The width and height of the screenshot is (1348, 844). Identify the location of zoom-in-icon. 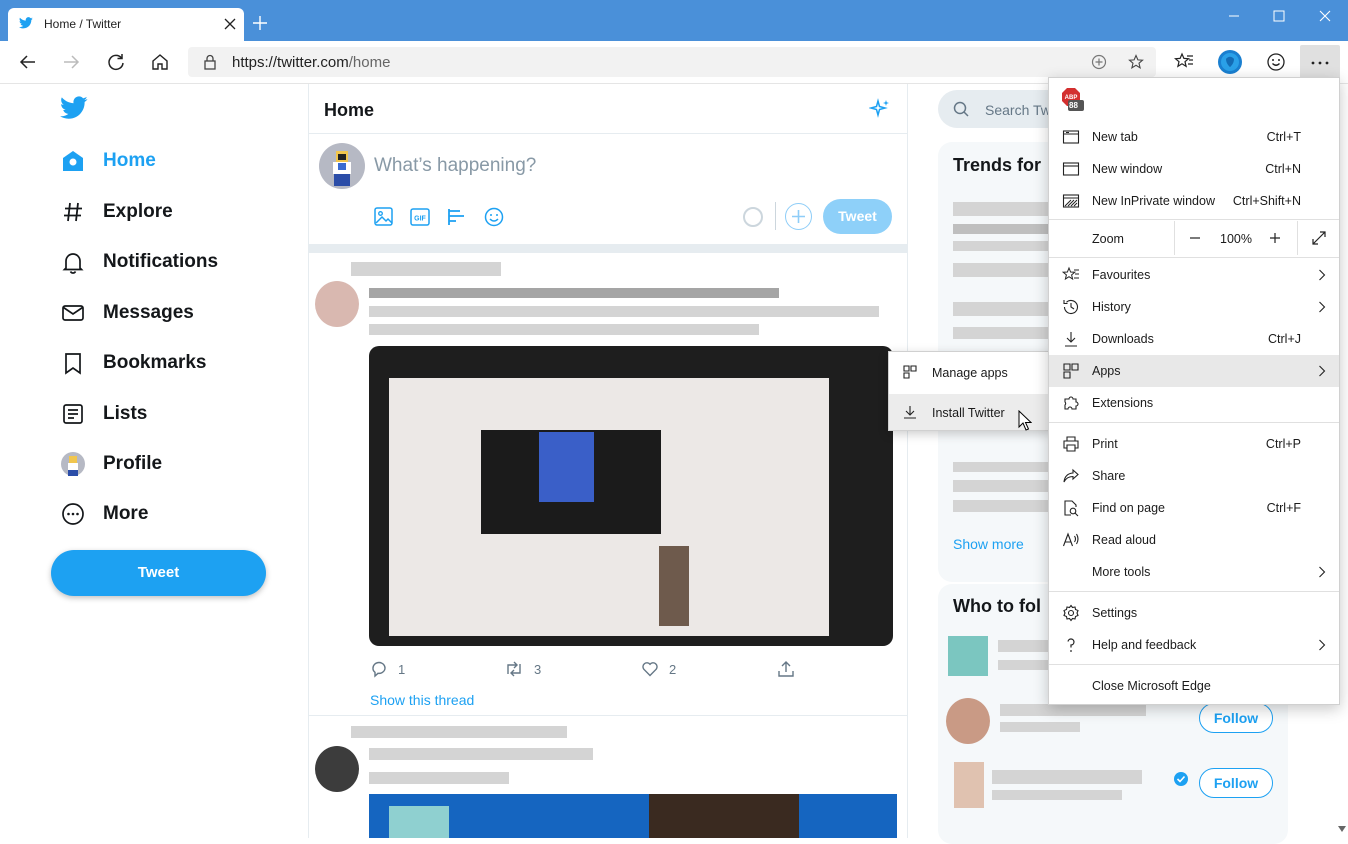
(1275, 238).